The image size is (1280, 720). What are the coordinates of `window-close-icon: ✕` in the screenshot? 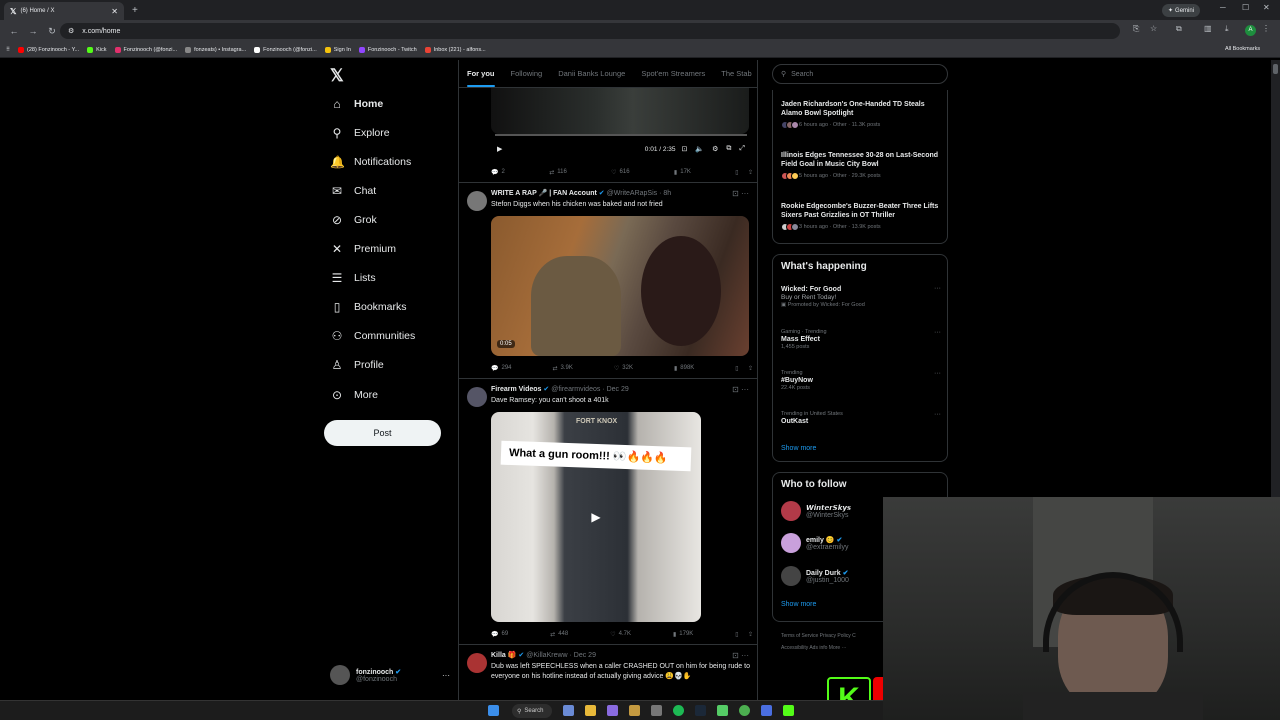 It's located at (1266, 7).